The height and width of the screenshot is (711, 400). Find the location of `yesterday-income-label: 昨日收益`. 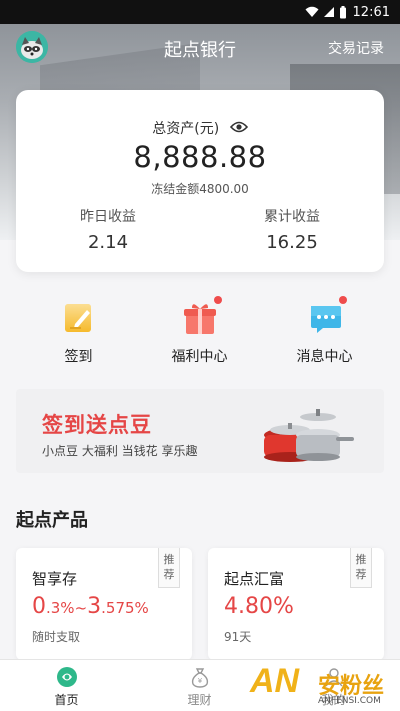

yesterday-income-label: 昨日收益 is located at coordinates (108, 217).